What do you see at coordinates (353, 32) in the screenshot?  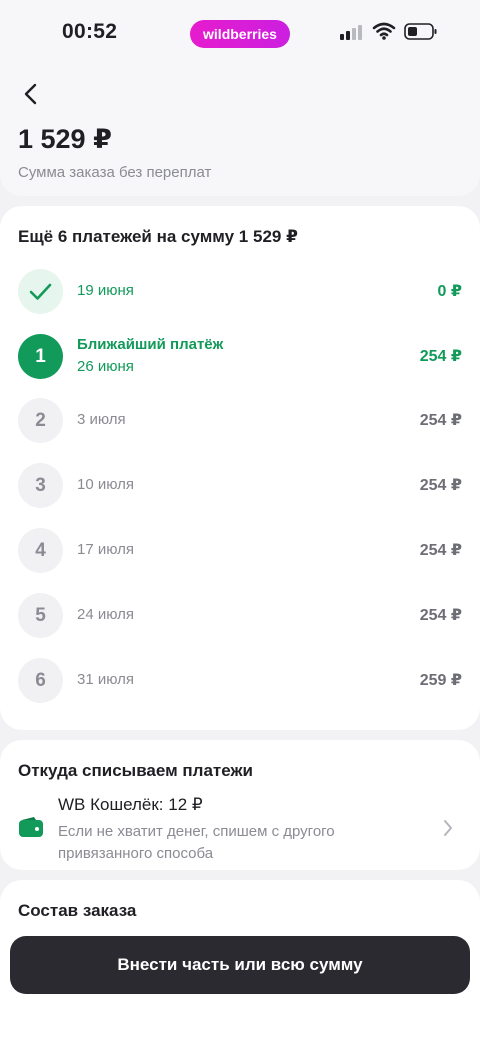 I see `signal-icon` at bounding box center [353, 32].